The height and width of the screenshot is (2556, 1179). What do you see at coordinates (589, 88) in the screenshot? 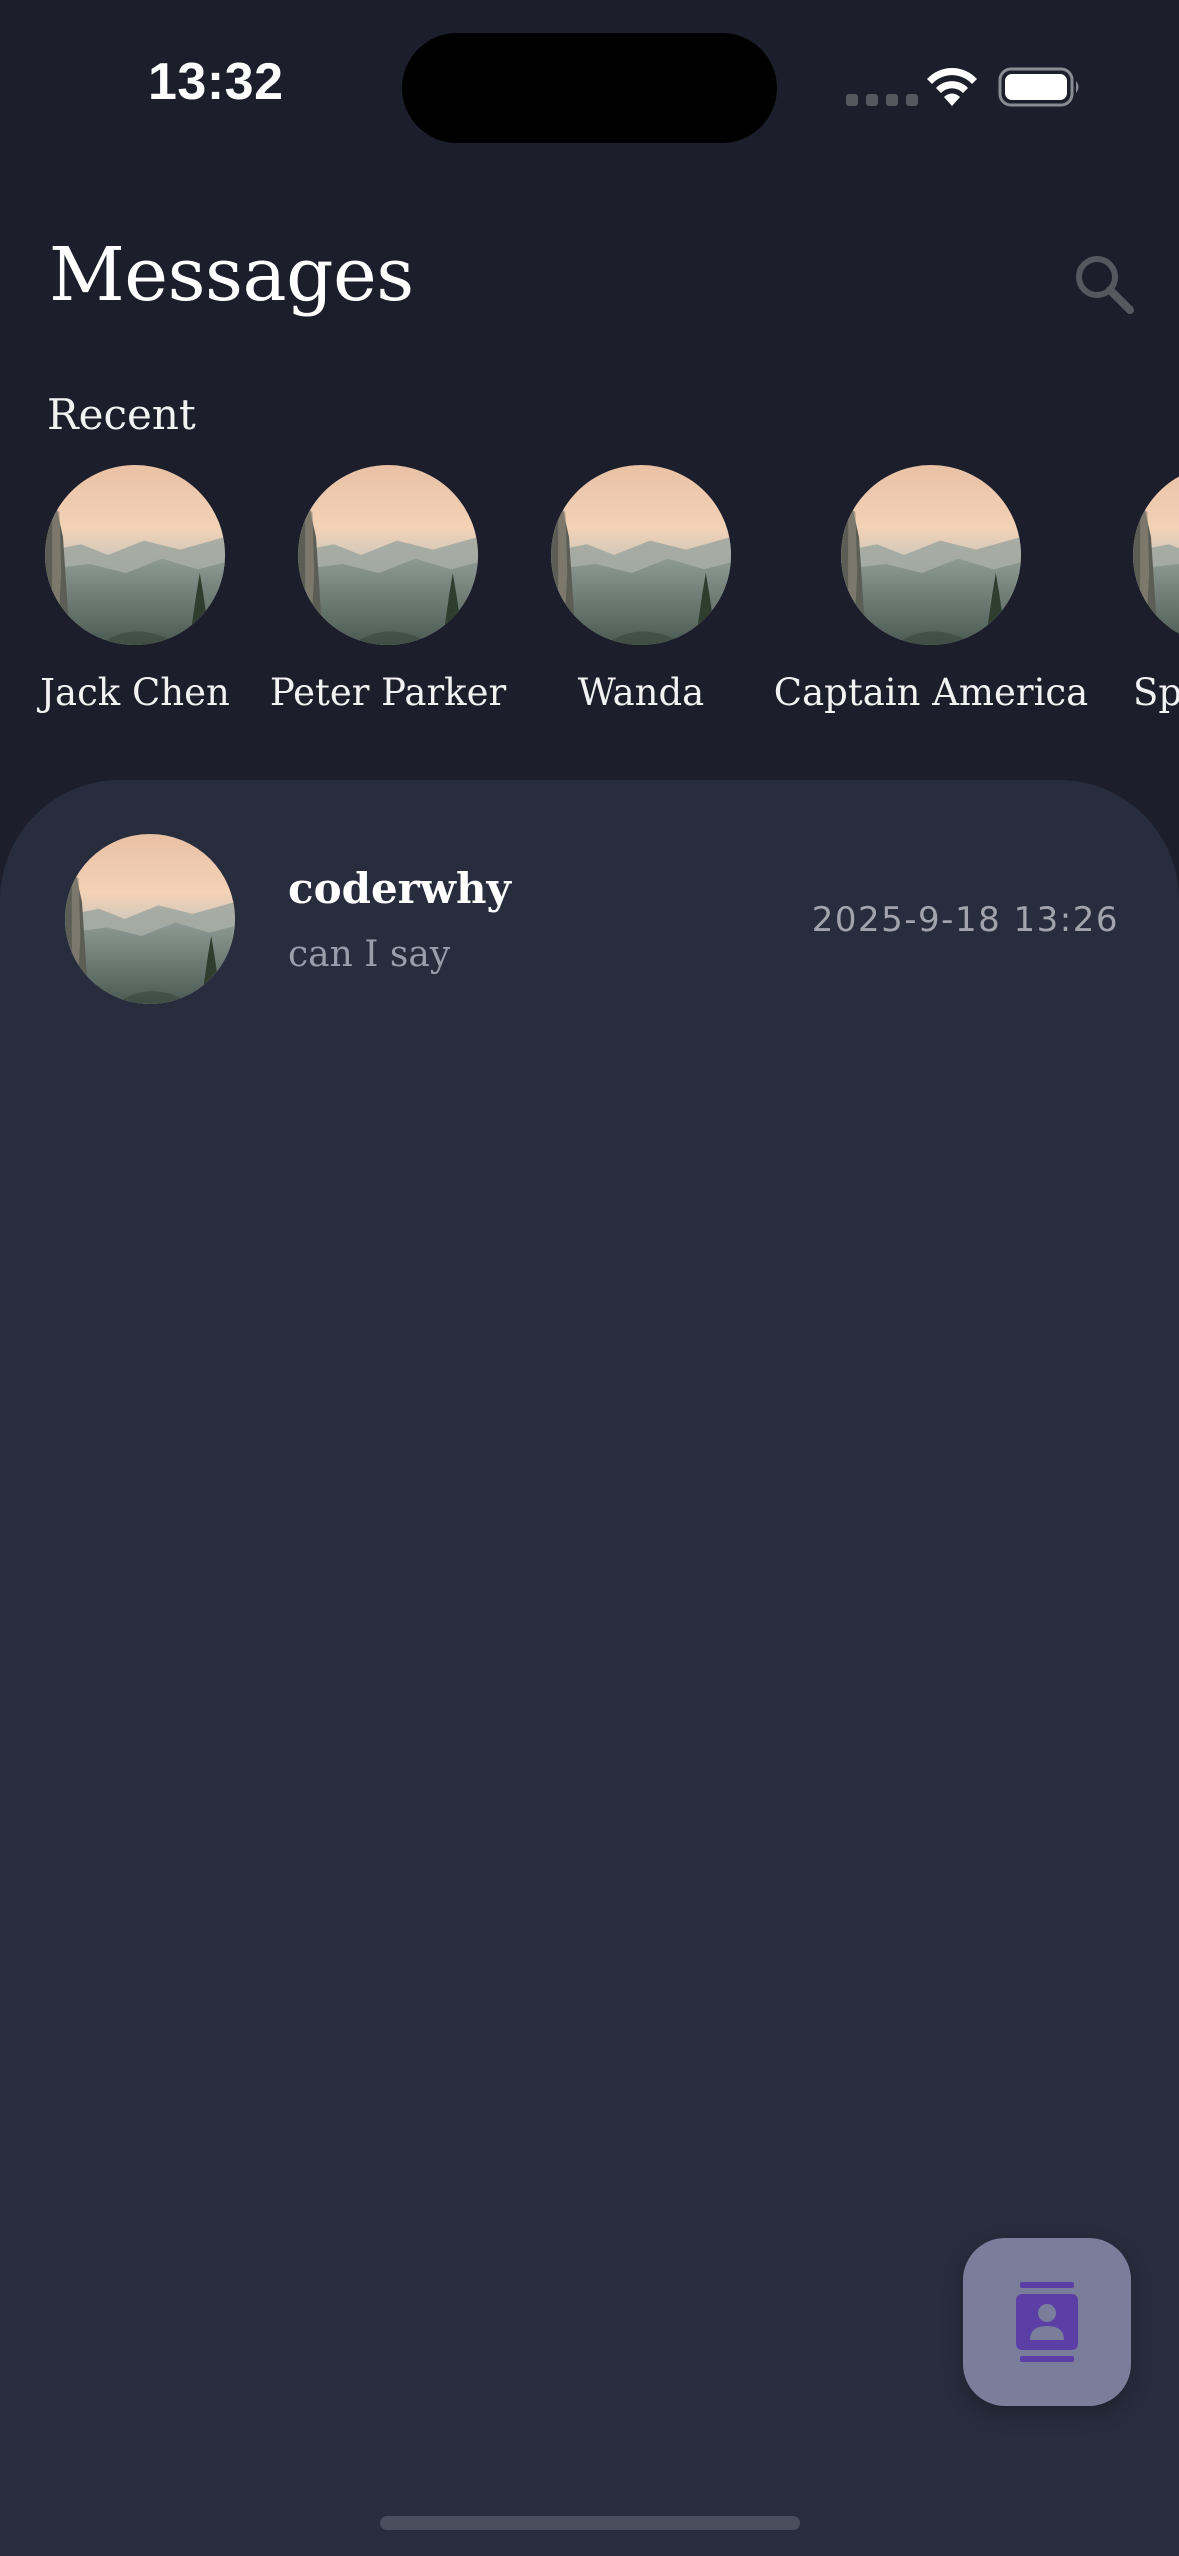
I see `dynamic-island` at bounding box center [589, 88].